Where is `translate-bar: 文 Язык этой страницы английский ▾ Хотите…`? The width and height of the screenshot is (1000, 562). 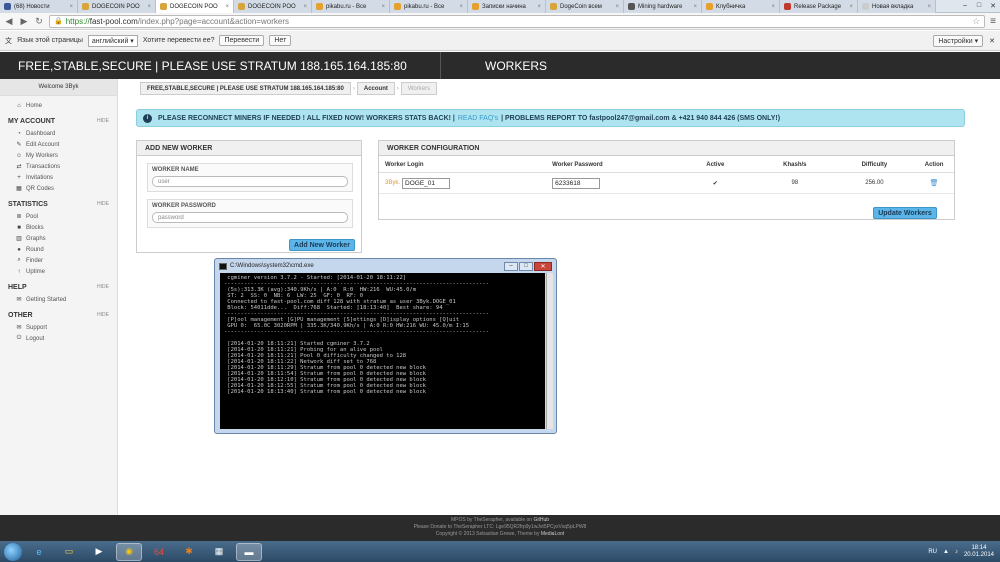
translate-bar: 文 Язык этой страницы английский ▾ Хотите… is located at coordinates (500, 41).